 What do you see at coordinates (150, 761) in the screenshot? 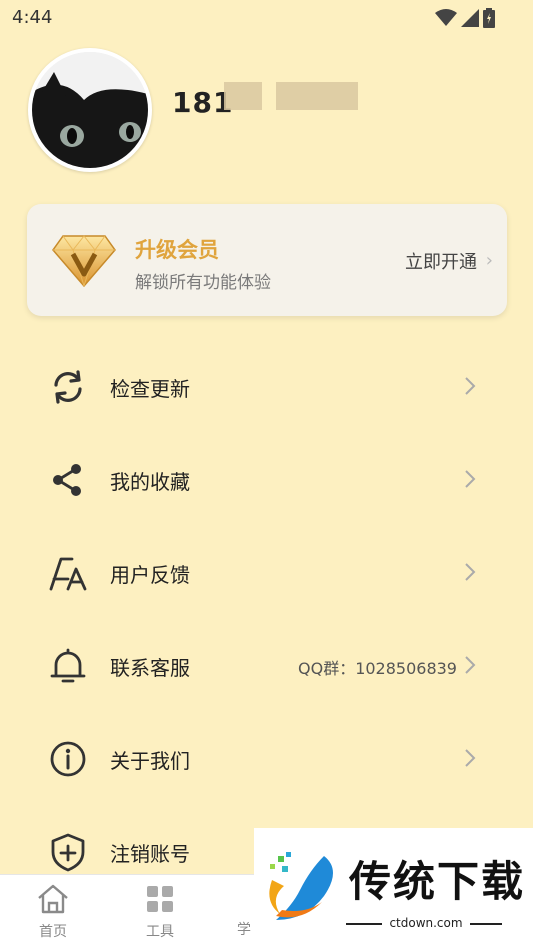
I see `menu-label: 关于我们` at bounding box center [150, 761].